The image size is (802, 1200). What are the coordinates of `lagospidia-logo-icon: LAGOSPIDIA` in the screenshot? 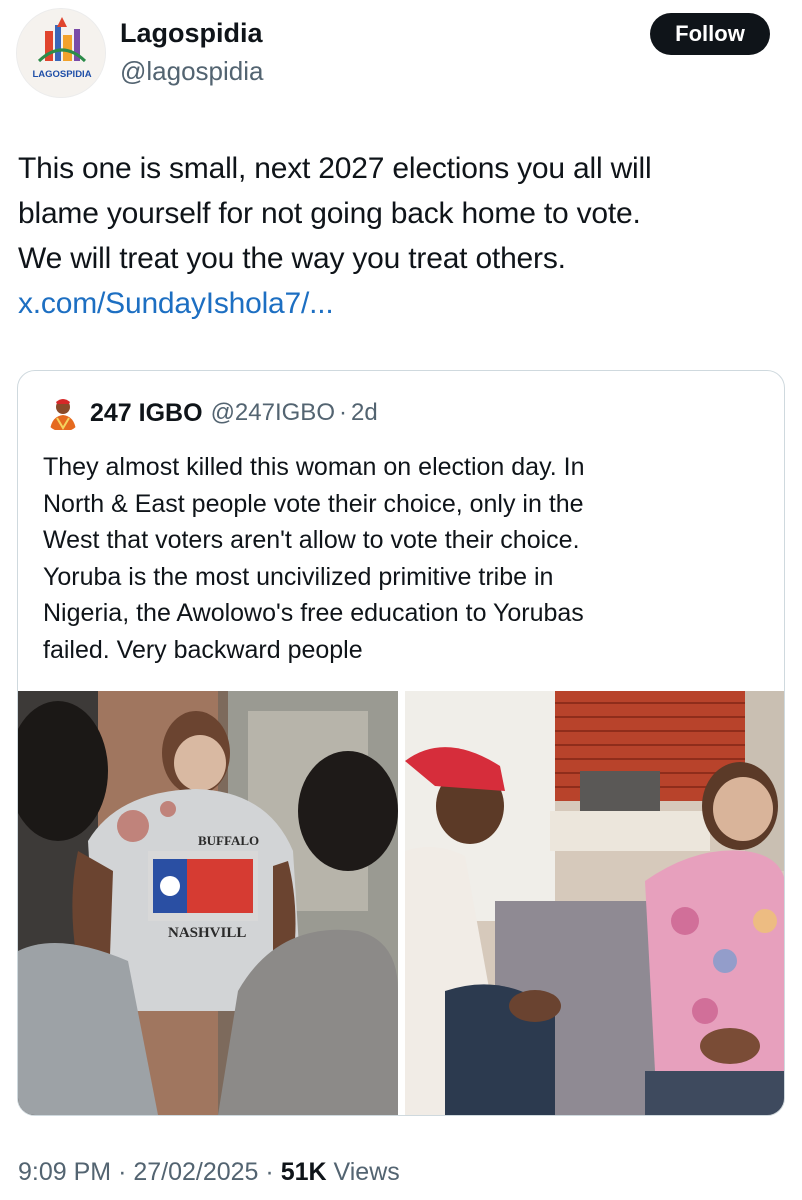 It's located at (61, 53).